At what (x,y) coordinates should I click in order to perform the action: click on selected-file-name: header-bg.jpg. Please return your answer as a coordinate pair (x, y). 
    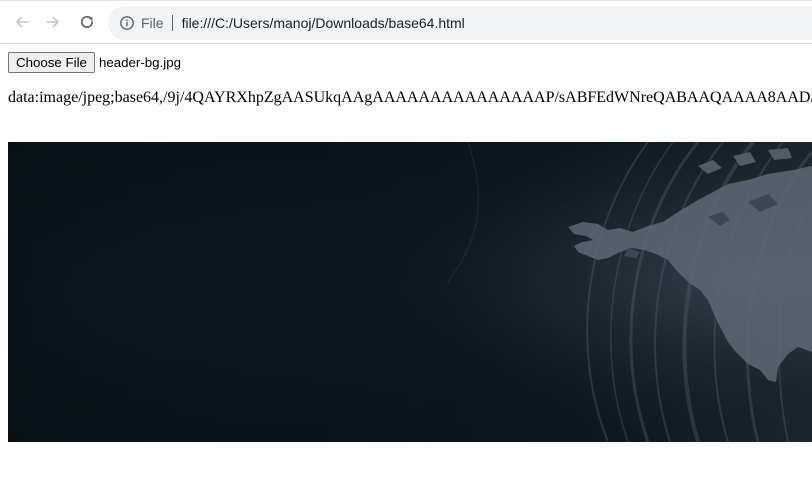
    Looking at the image, I should click on (140, 62).